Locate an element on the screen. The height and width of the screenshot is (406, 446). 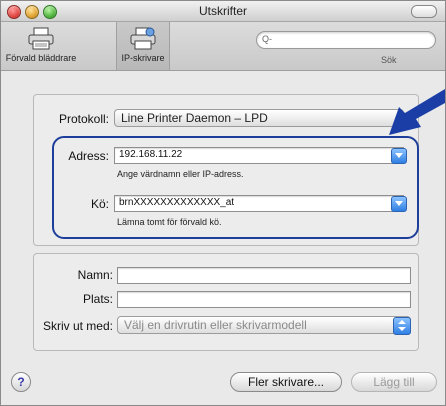
arrow-icon is located at coordinates (417, 112).